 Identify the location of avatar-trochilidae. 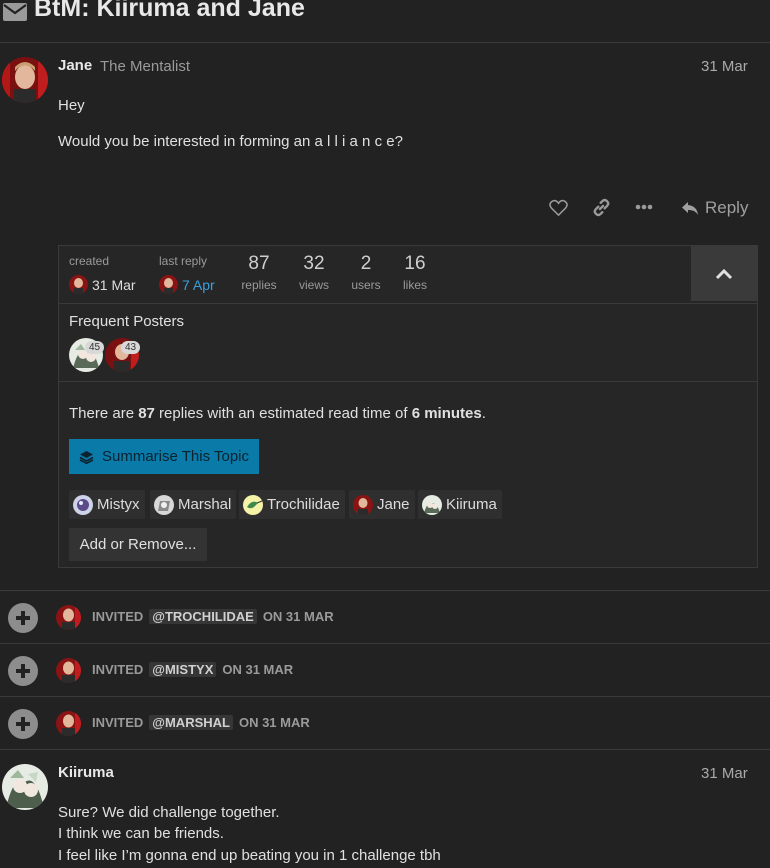
(253, 504).